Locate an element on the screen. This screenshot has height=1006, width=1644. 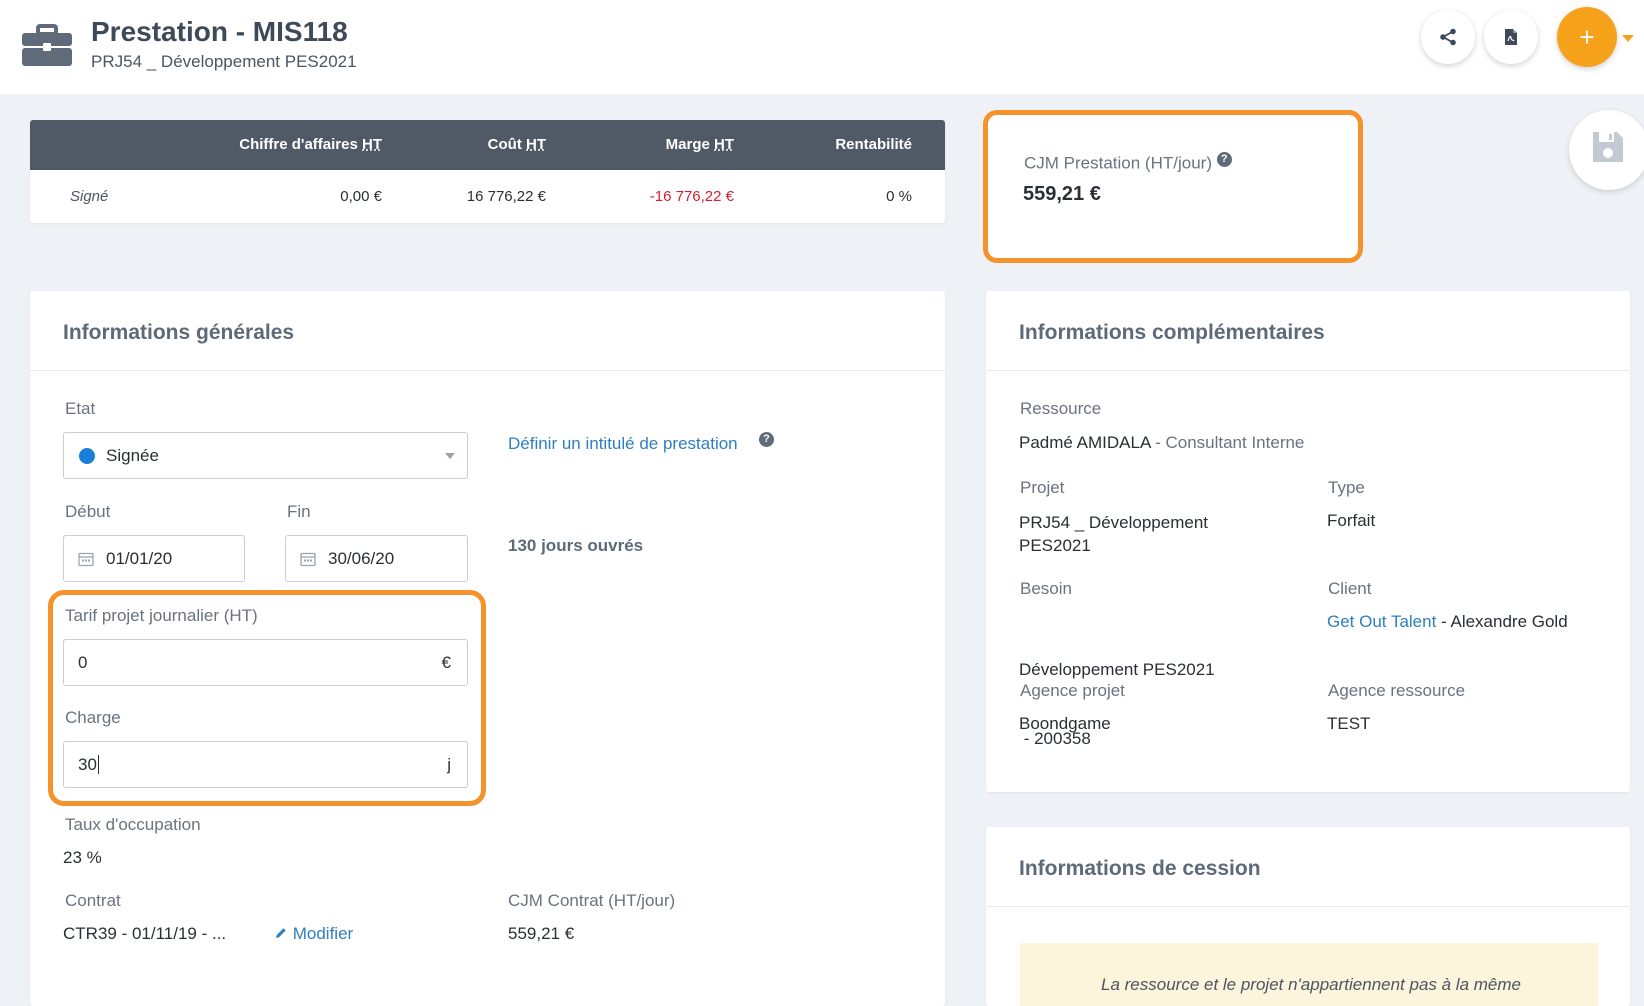
status-dot-icon is located at coordinates (87, 456).